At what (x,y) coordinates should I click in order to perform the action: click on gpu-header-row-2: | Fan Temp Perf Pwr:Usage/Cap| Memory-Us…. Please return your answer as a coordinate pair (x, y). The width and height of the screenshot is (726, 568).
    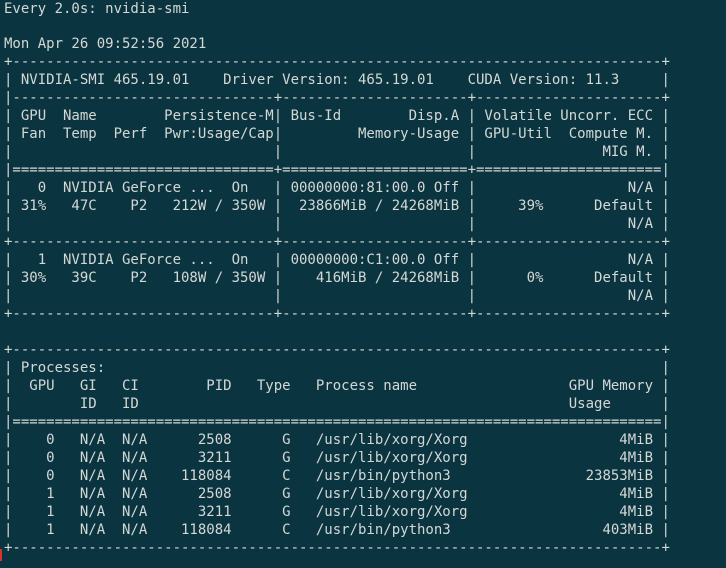
    Looking at the image, I should click on (337, 134).